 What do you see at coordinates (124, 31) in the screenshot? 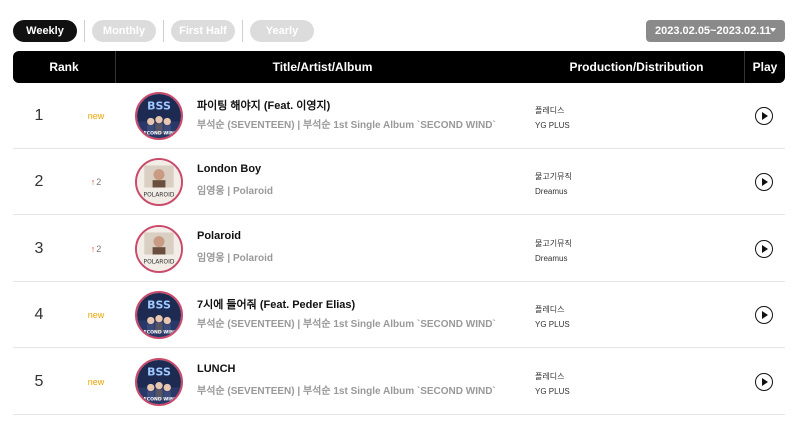
I see `tab-monthly: Monthly` at bounding box center [124, 31].